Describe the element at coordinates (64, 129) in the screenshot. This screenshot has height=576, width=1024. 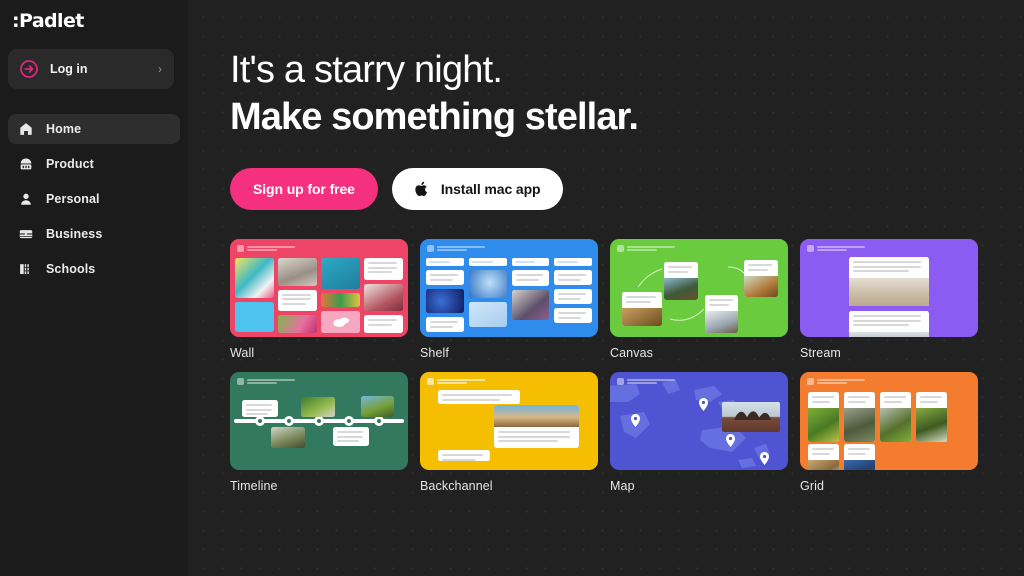
I see `sidebar-item-label: Home` at that location.